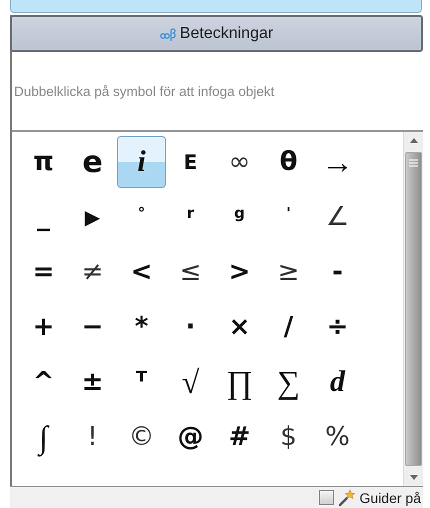 This screenshot has height=508, width=430. I want to click on symbol-button: →, so click(337, 162).